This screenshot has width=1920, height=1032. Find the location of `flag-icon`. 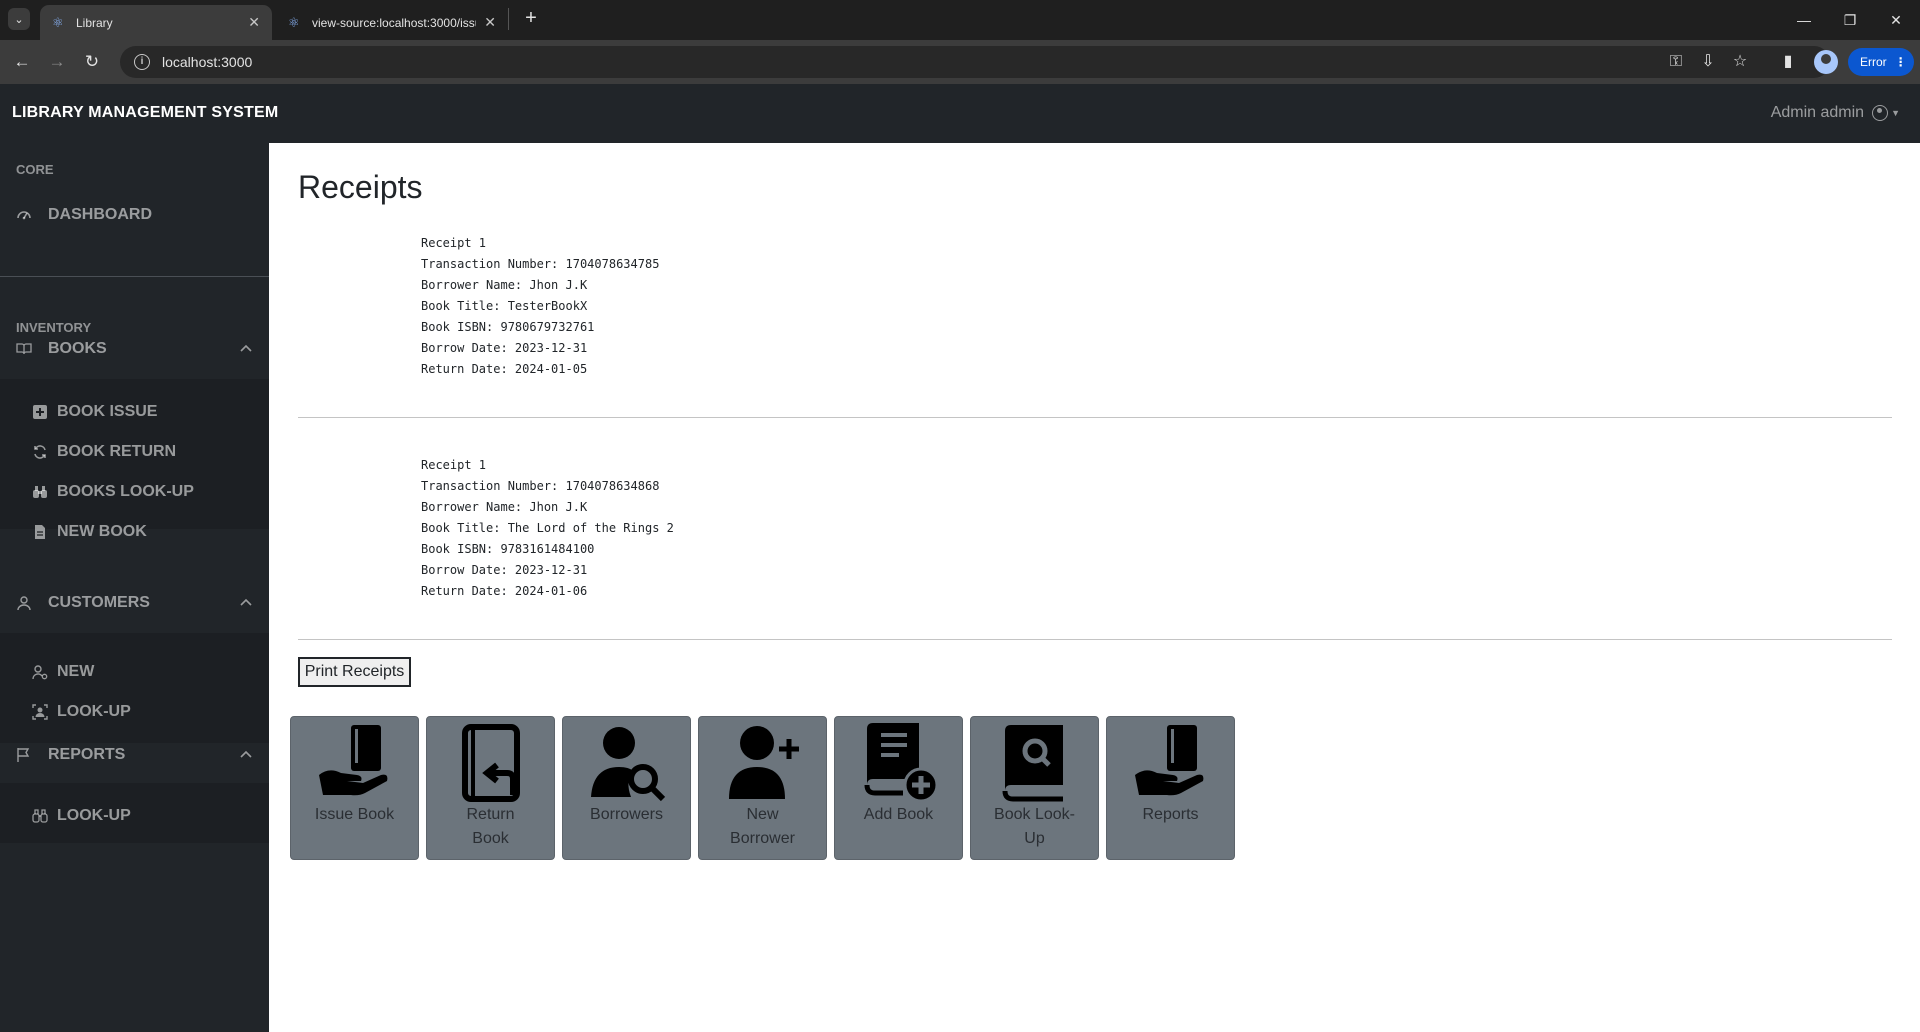

flag-icon is located at coordinates (24, 755).